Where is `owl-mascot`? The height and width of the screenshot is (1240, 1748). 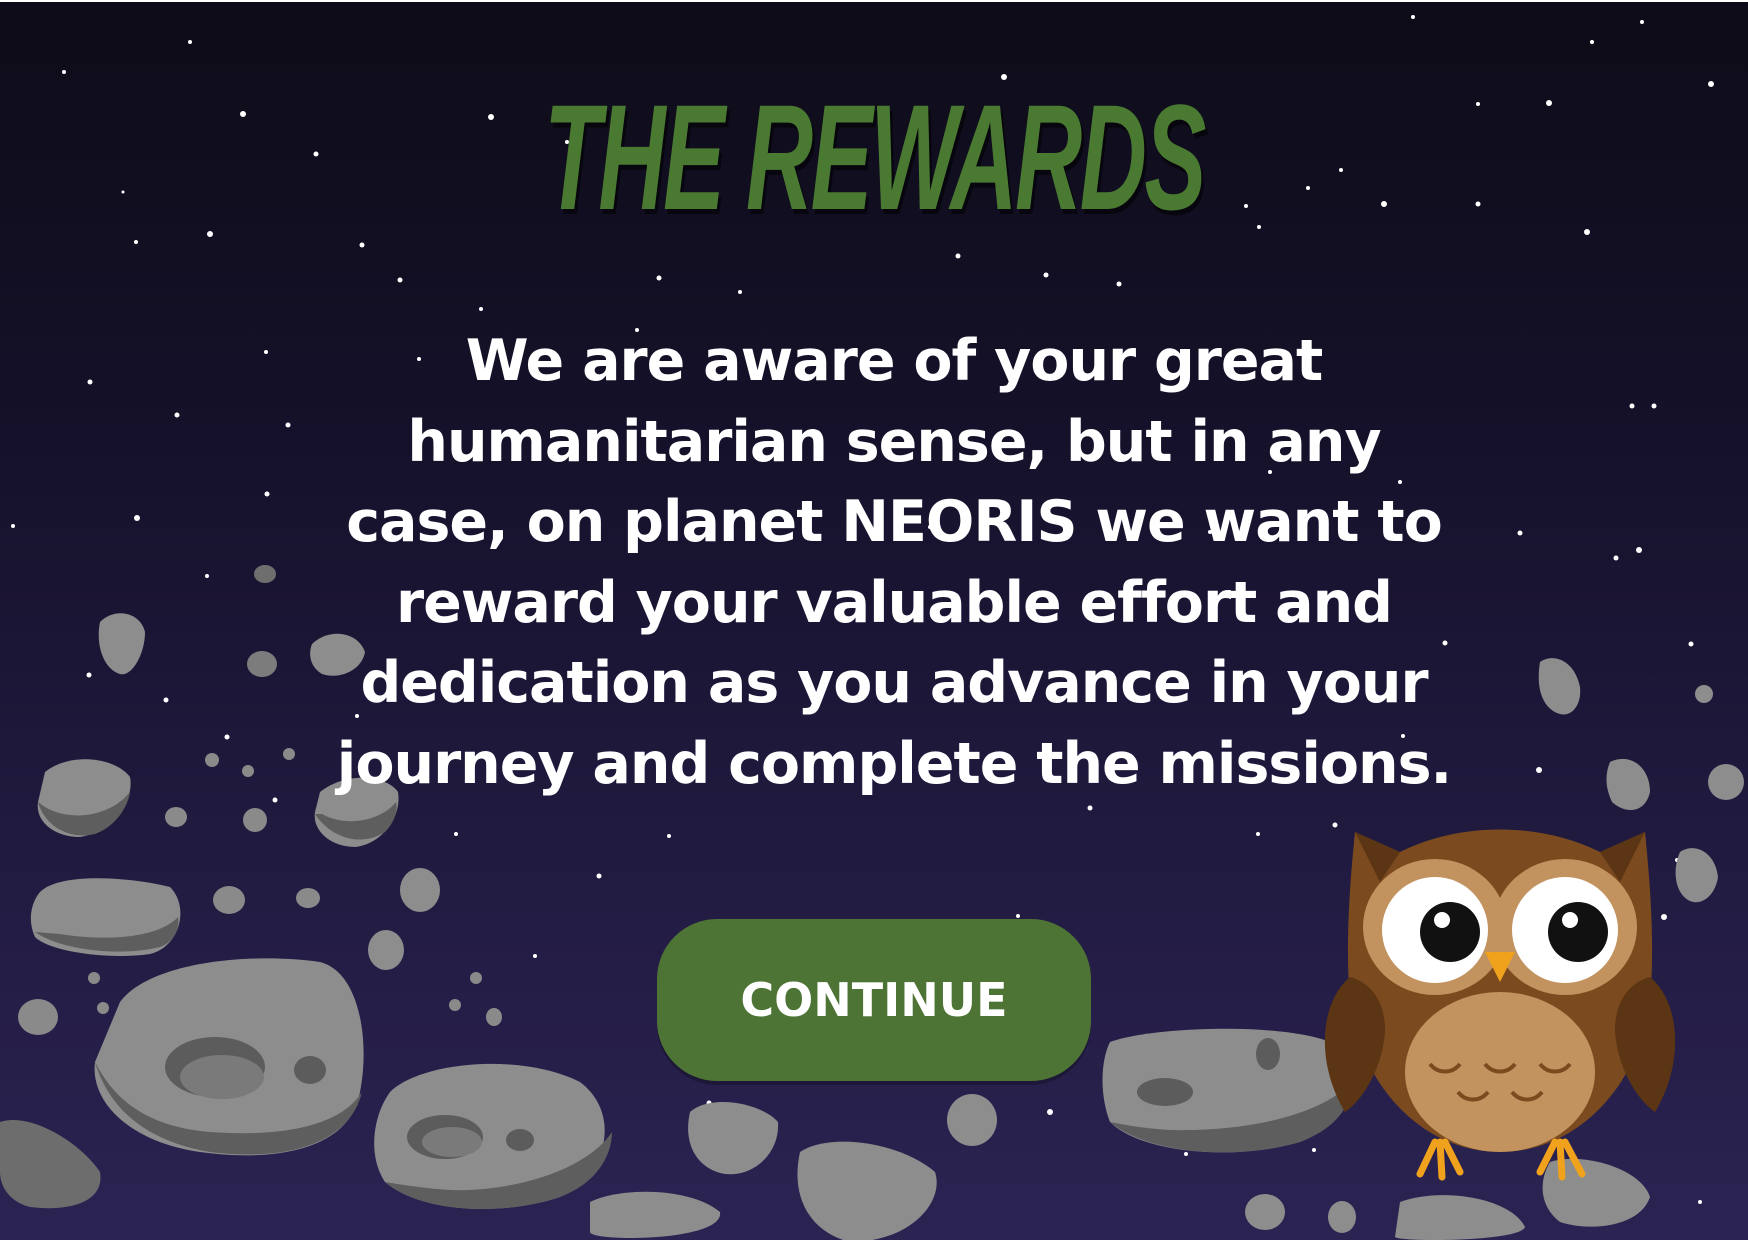 owl-mascot is located at coordinates (1500, 1005).